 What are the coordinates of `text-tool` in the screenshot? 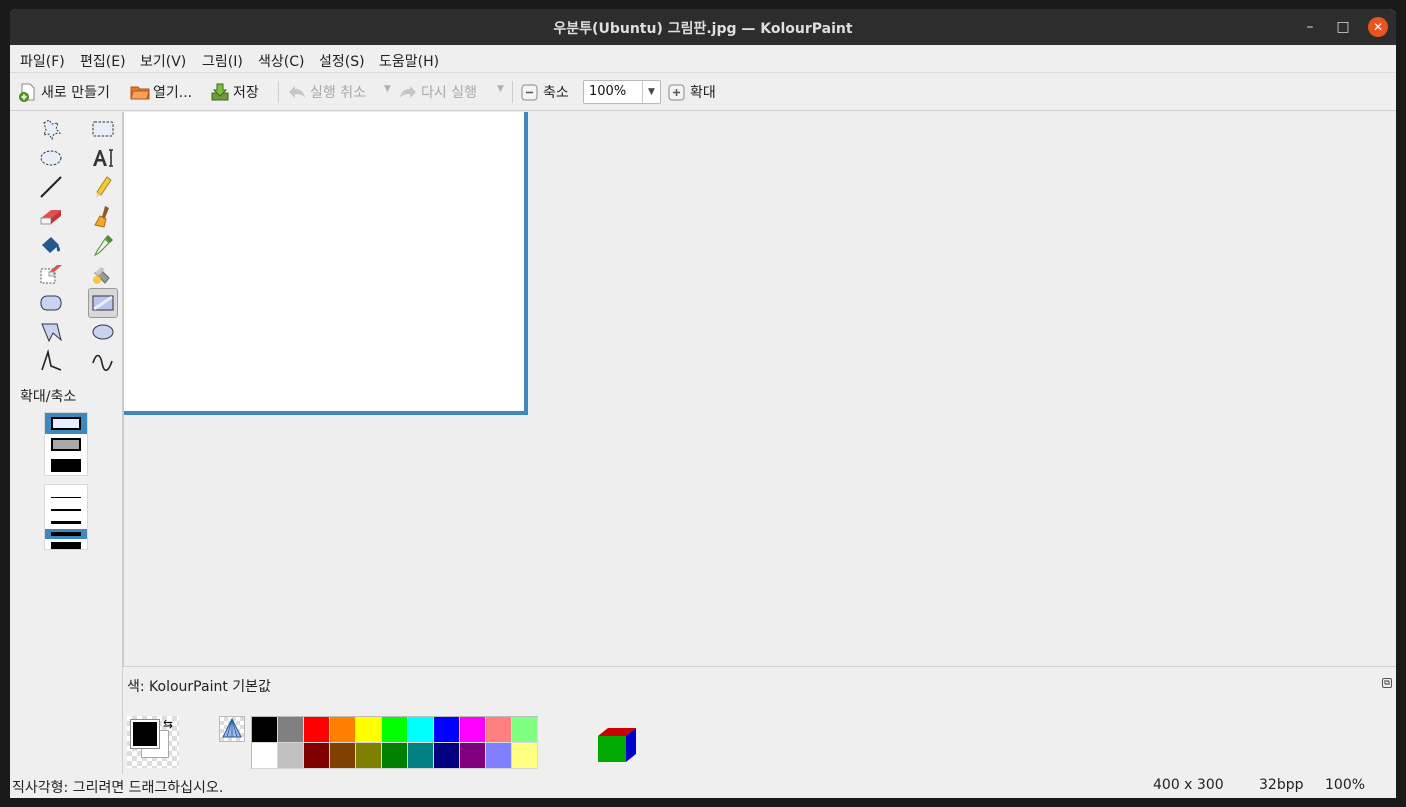 It's located at (103, 158).